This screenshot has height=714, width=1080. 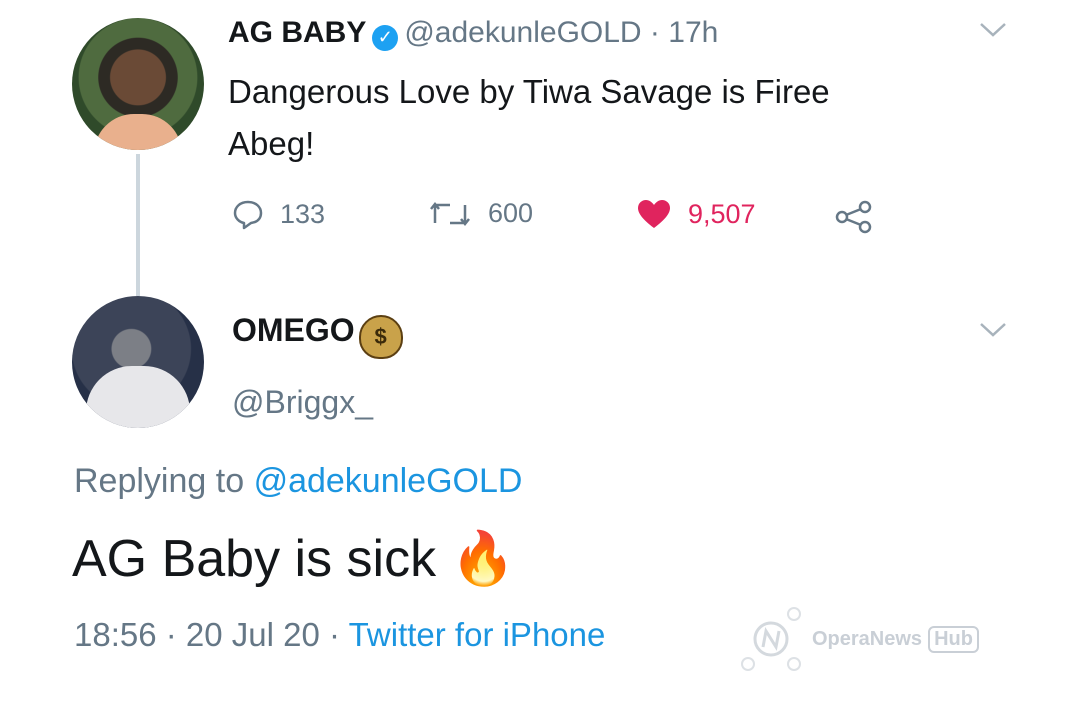 What do you see at coordinates (297, 32) in the screenshot?
I see `parent-display-name: AG BABY` at bounding box center [297, 32].